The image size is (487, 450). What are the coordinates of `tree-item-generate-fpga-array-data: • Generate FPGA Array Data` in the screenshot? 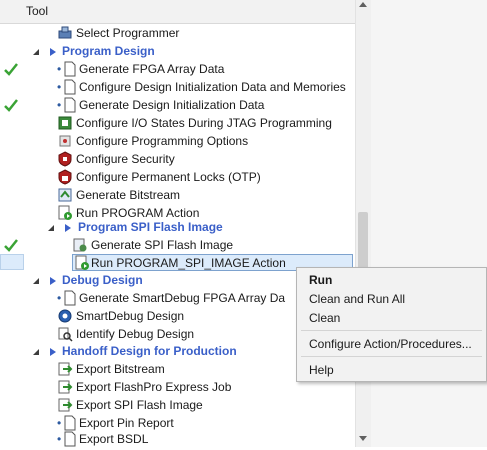 It's located at (177, 69).